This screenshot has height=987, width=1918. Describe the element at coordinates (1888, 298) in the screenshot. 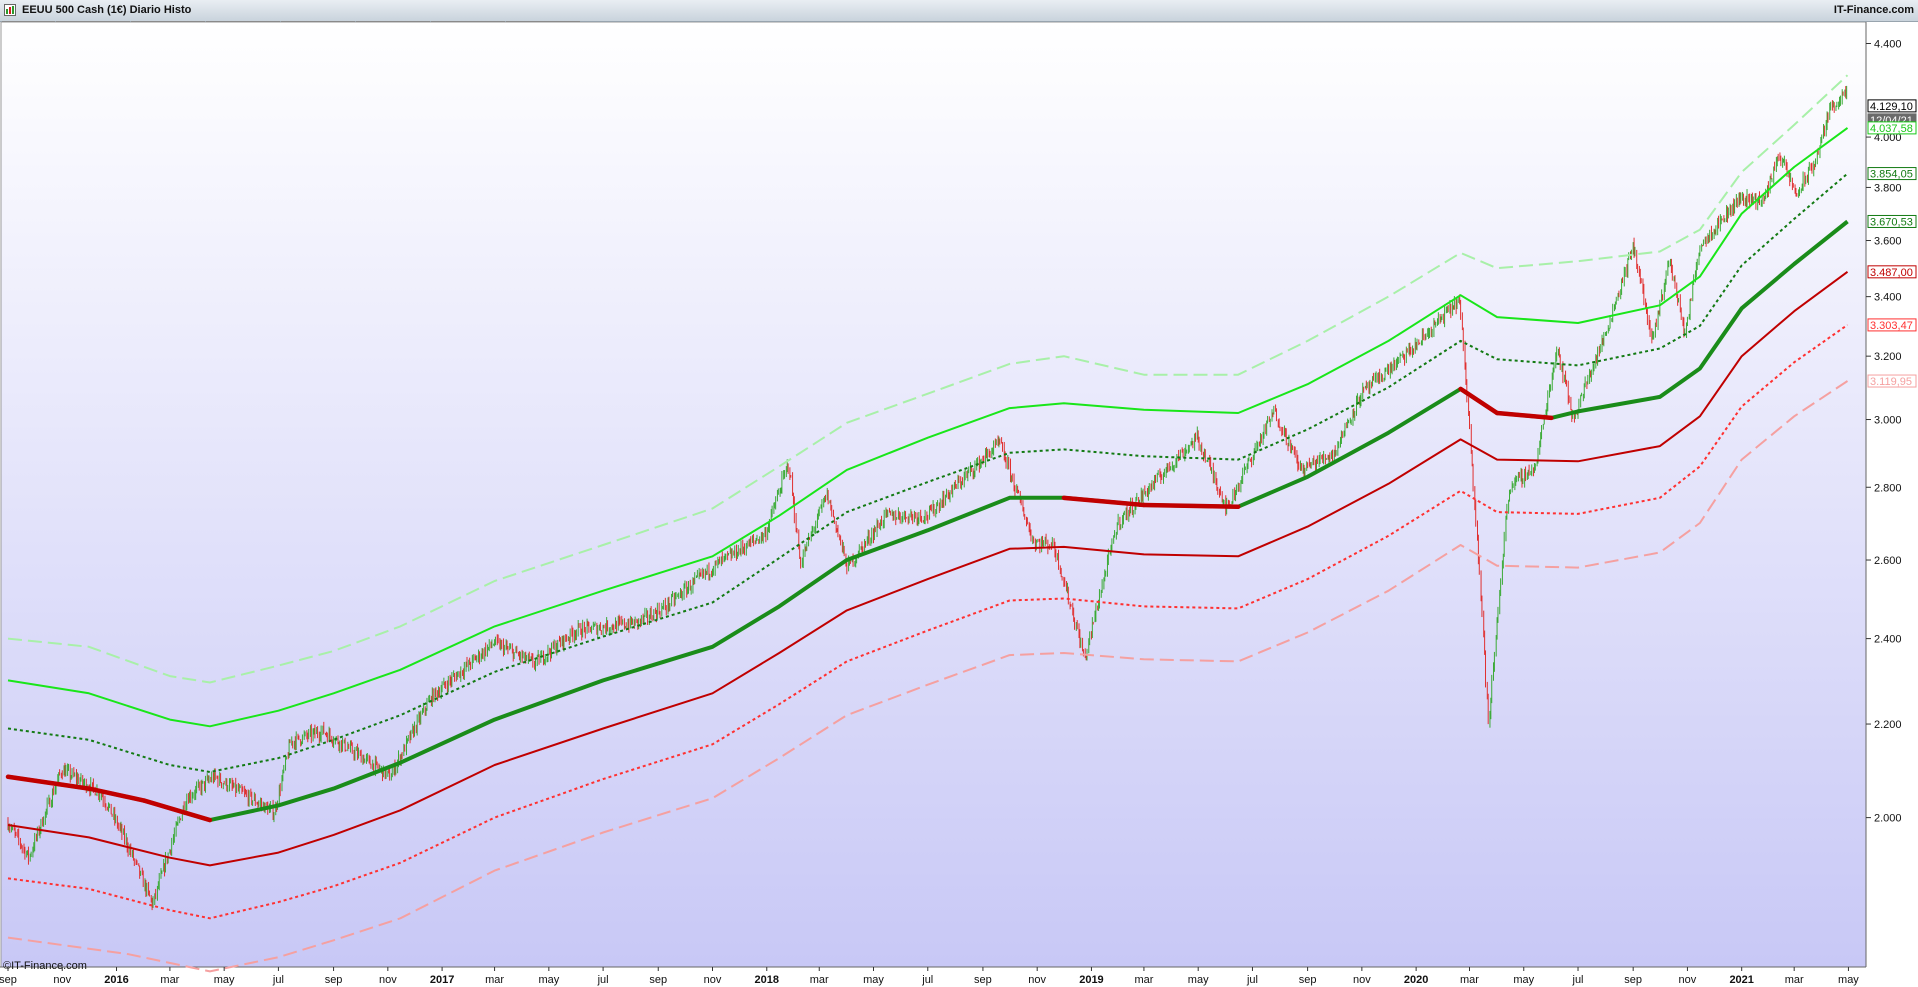

I see `y-tick-label: 3.400` at that location.